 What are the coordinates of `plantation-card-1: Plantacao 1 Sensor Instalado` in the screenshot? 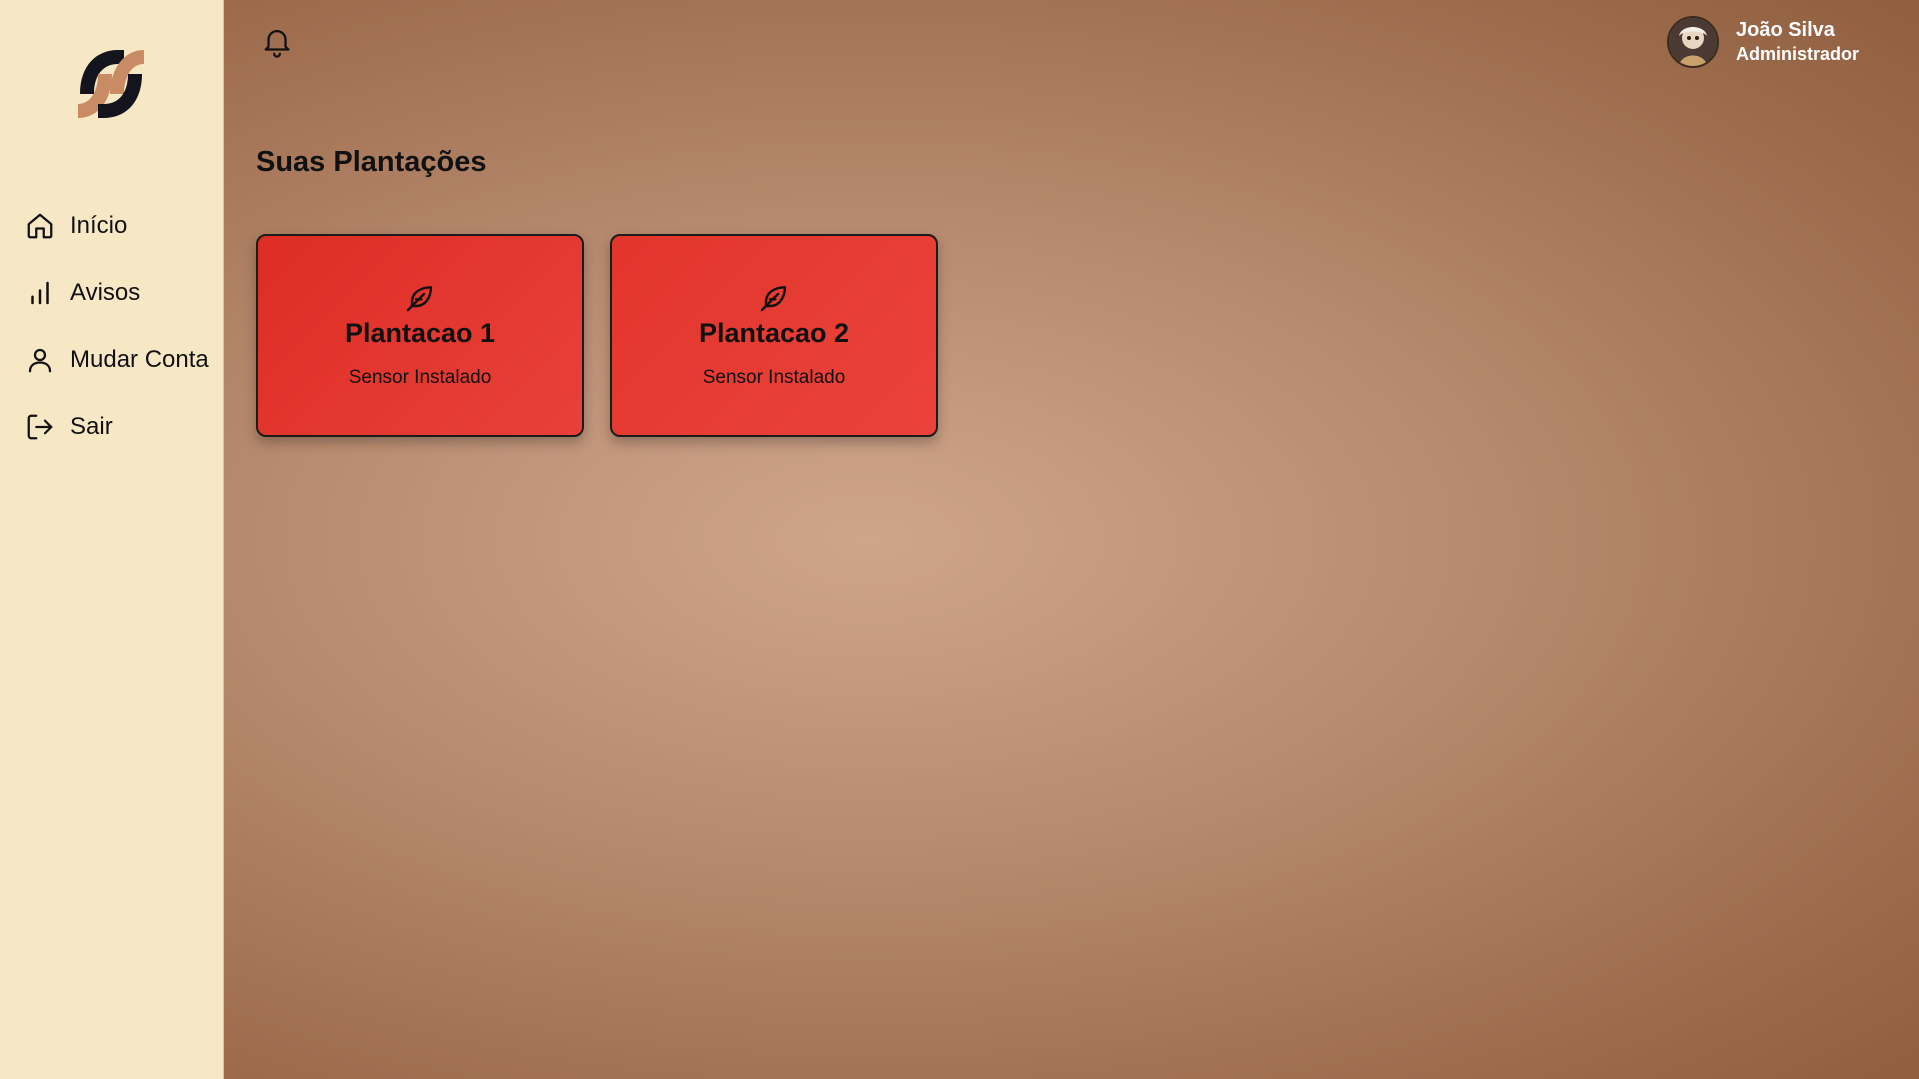 It's located at (420, 335).